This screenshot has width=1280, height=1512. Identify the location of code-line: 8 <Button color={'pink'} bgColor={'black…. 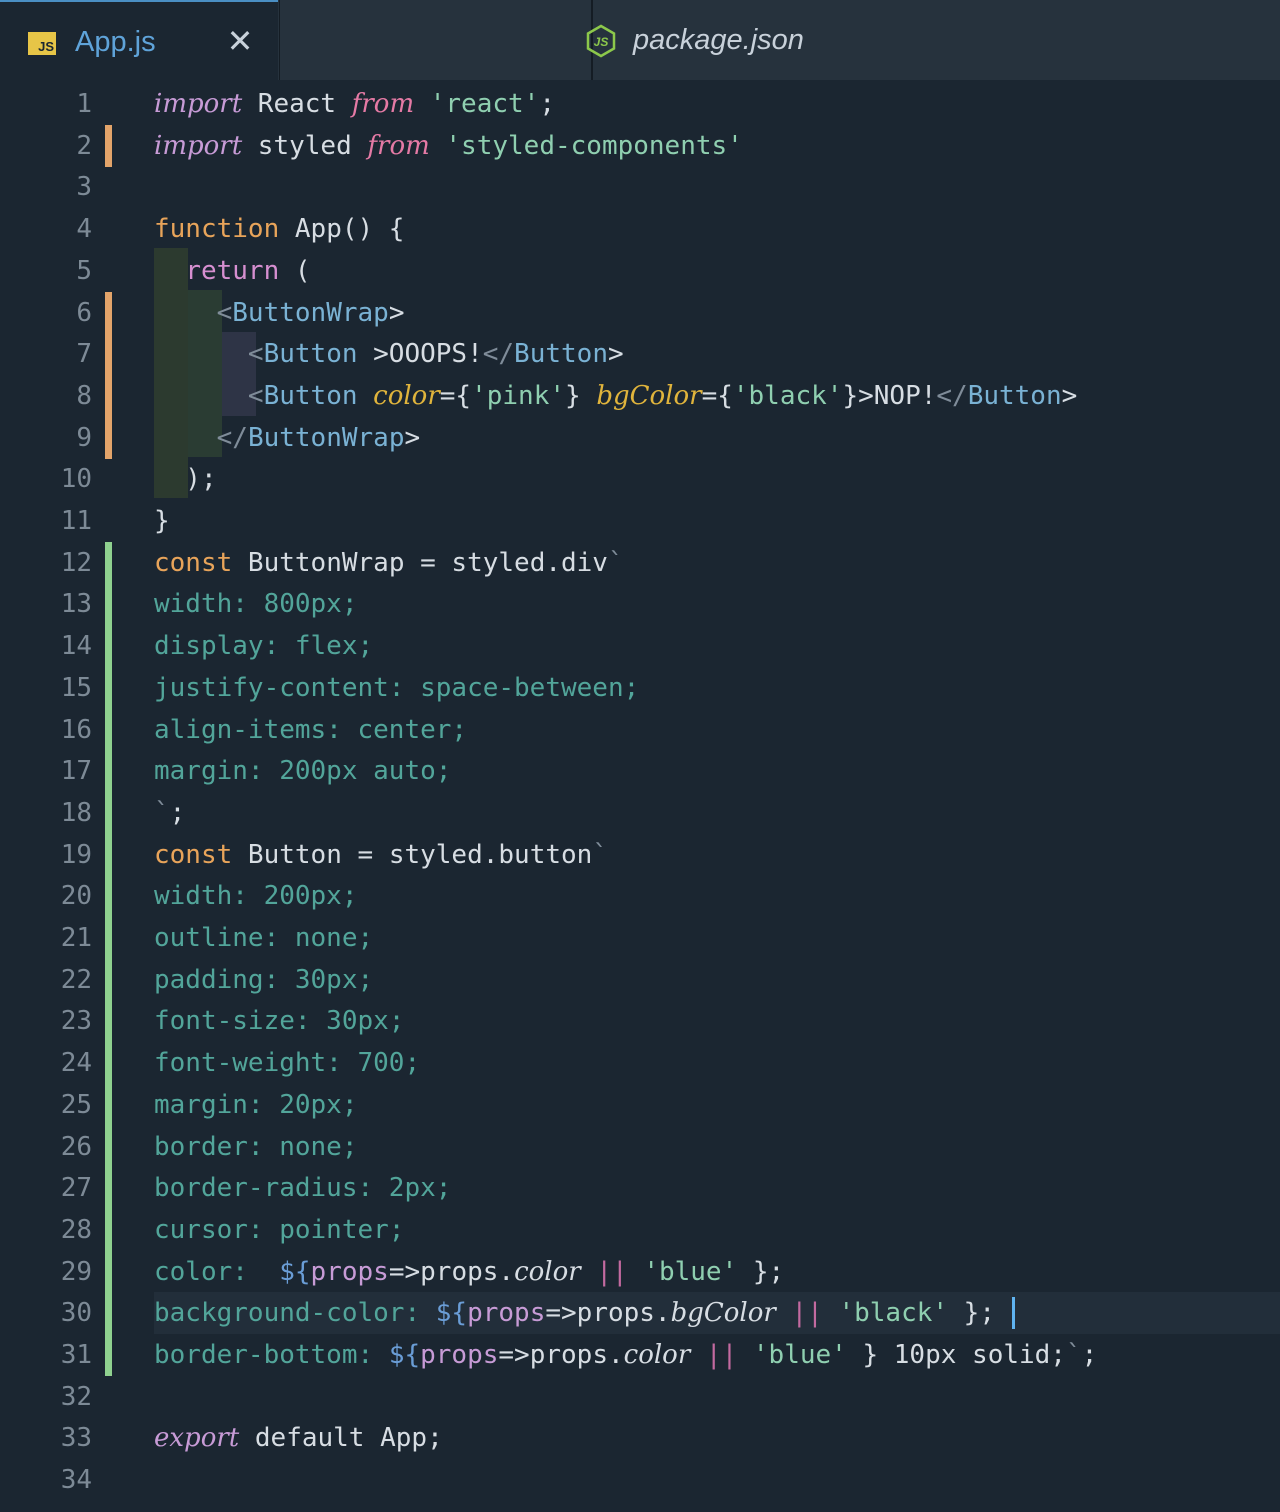
(640, 395).